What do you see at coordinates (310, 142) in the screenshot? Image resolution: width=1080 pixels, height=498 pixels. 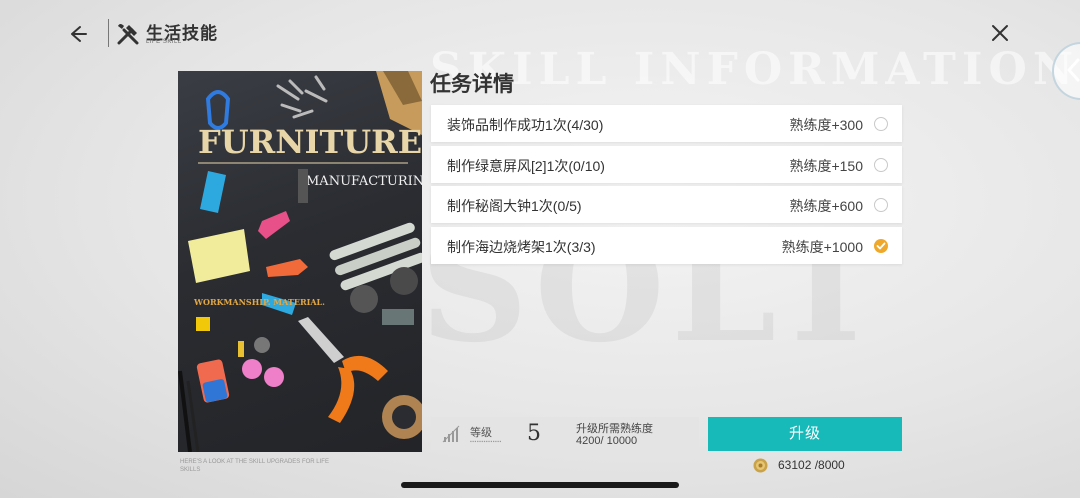 I see `poster-headline: FURNITURE` at bounding box center [310, 142].